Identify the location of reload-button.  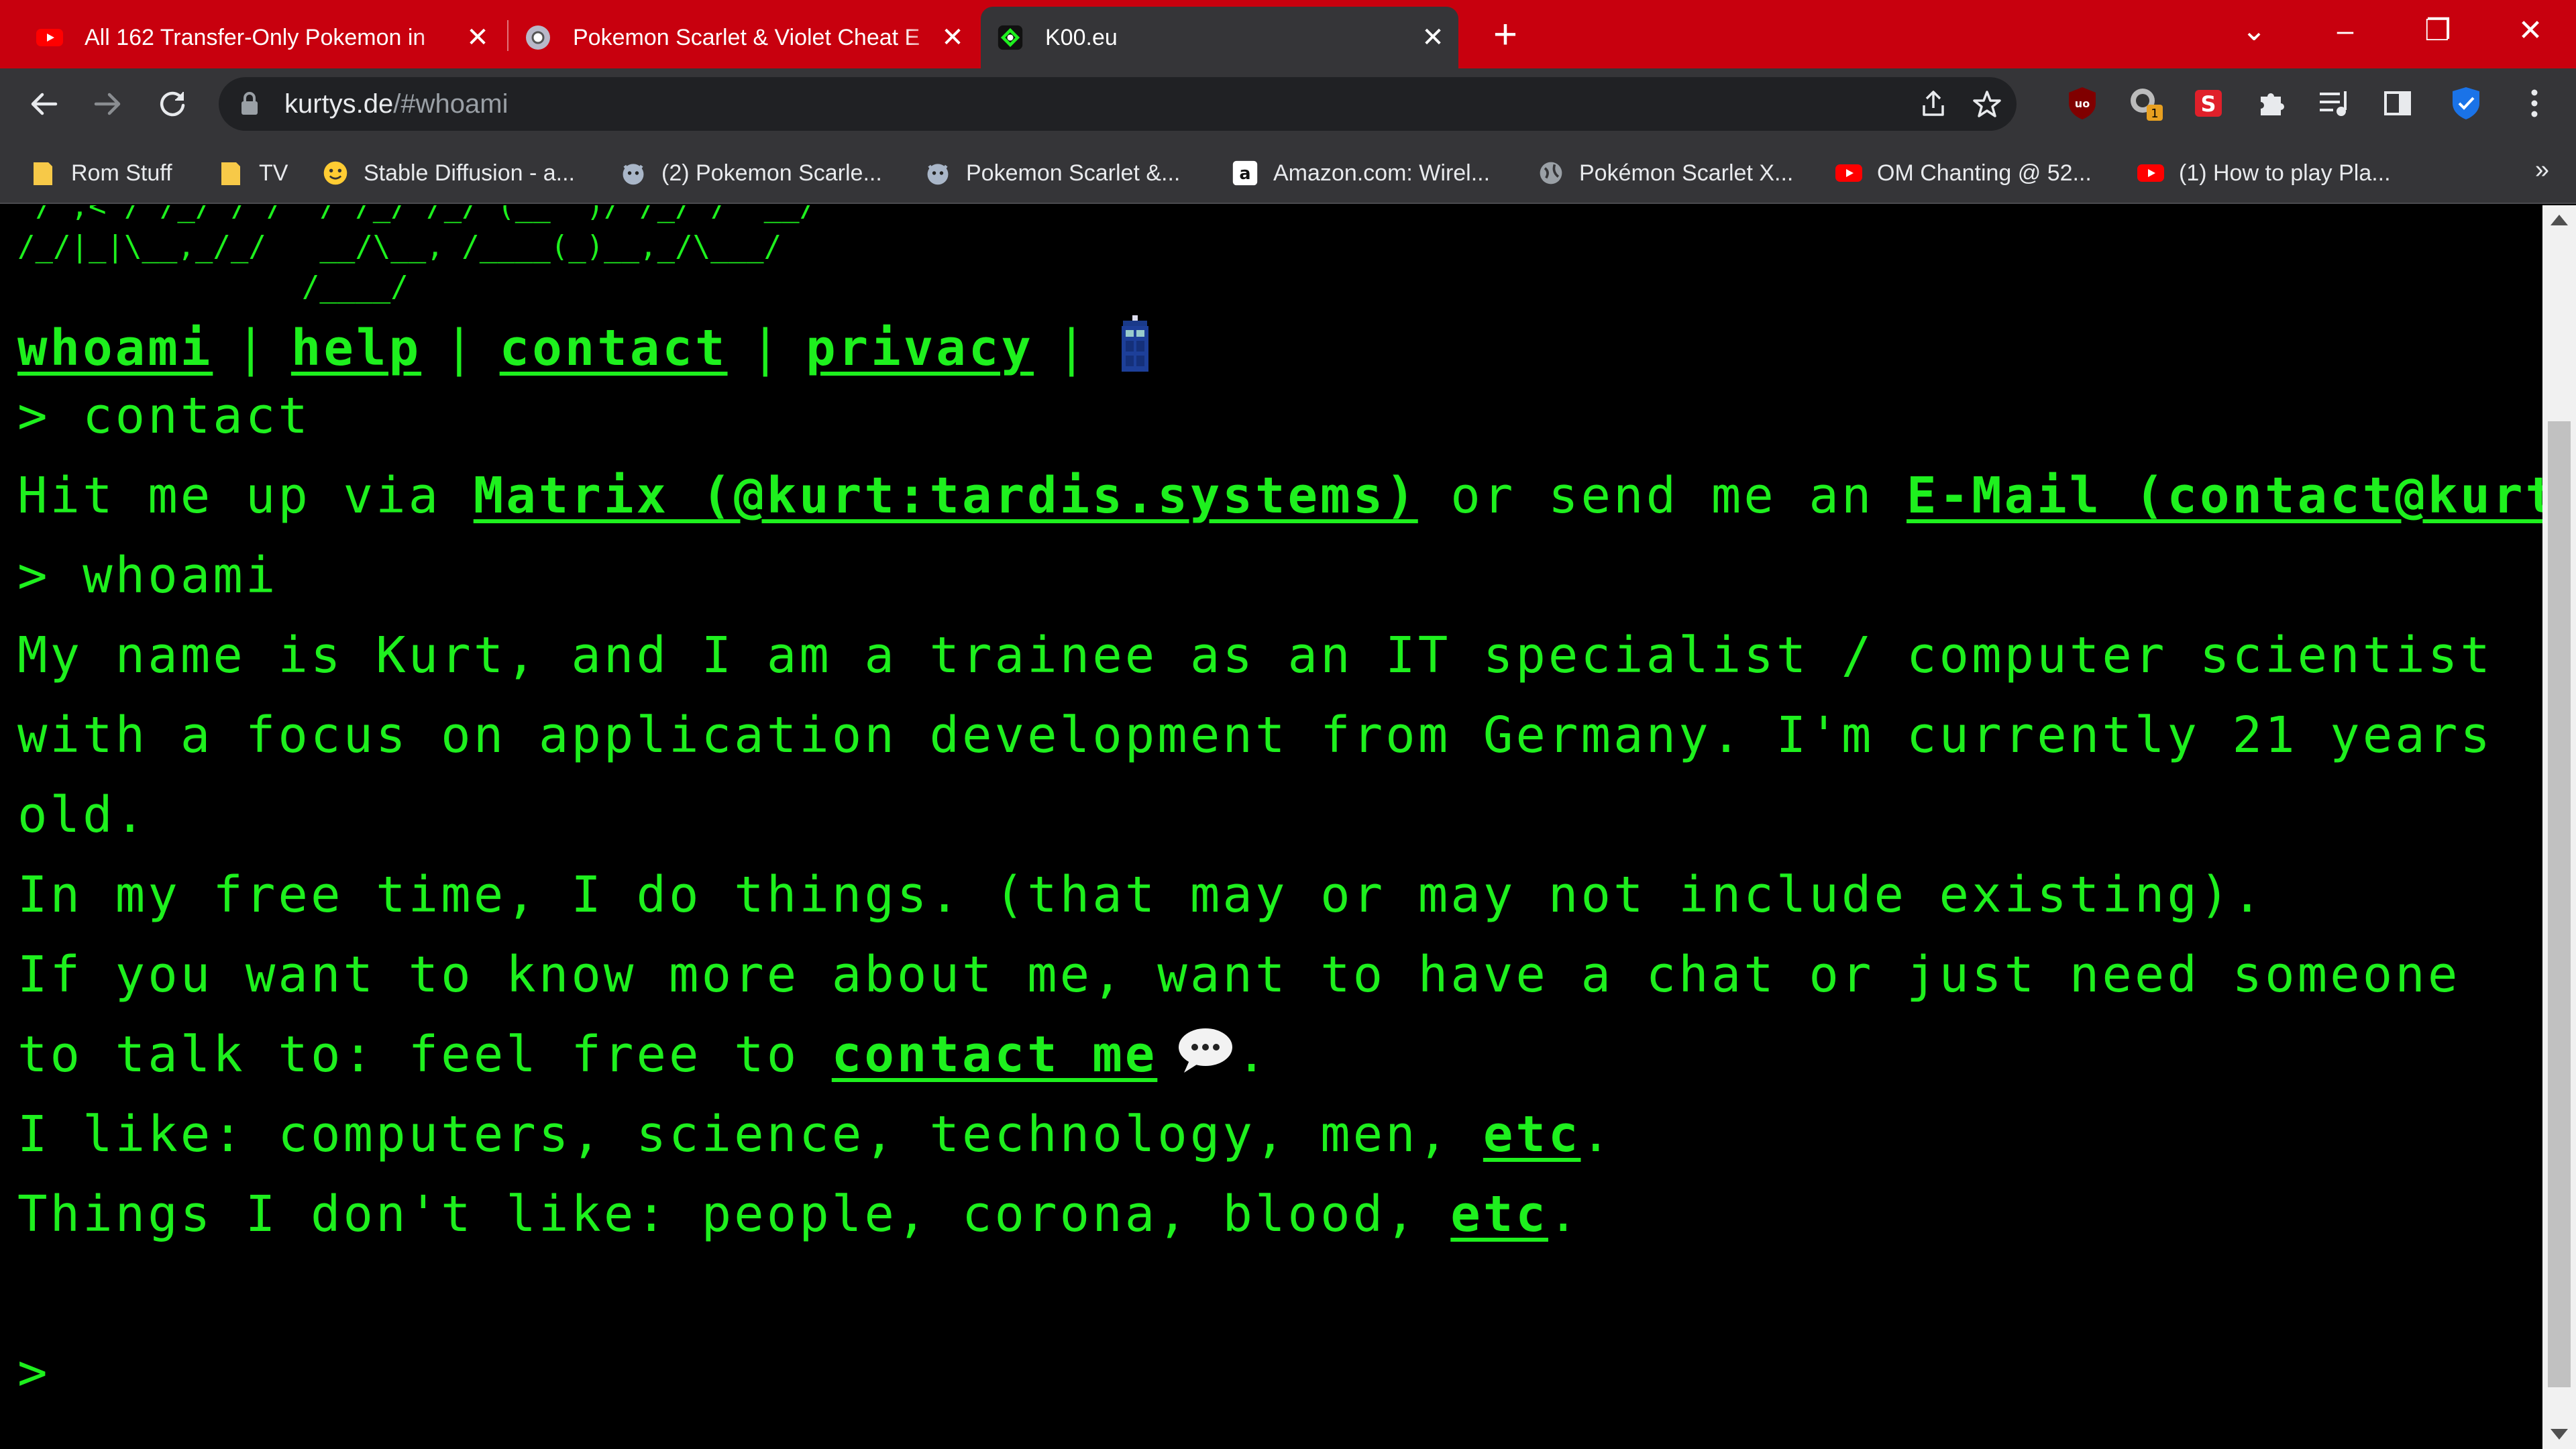
(172, 104).